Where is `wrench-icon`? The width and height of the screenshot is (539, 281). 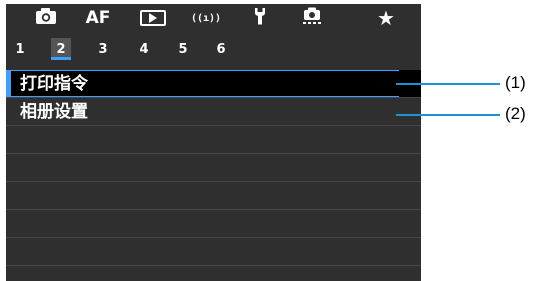 wrench-icon is located at coordinates (260, 18).